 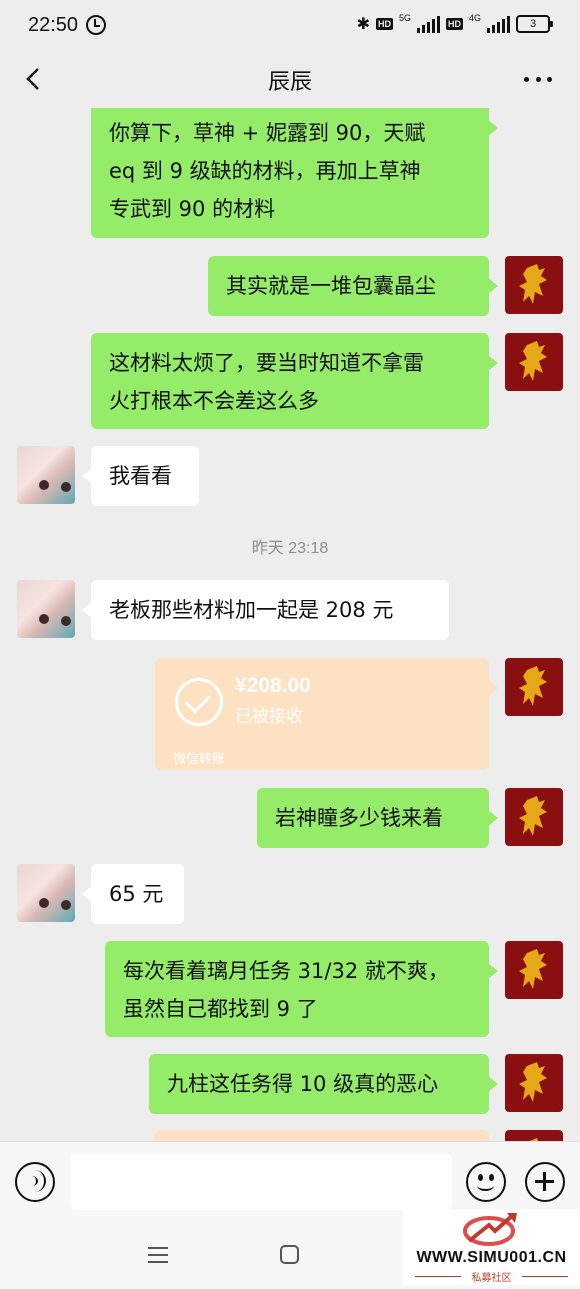 I want to click on message-bubble-contact: 65 元, so click(x=133, y=894).